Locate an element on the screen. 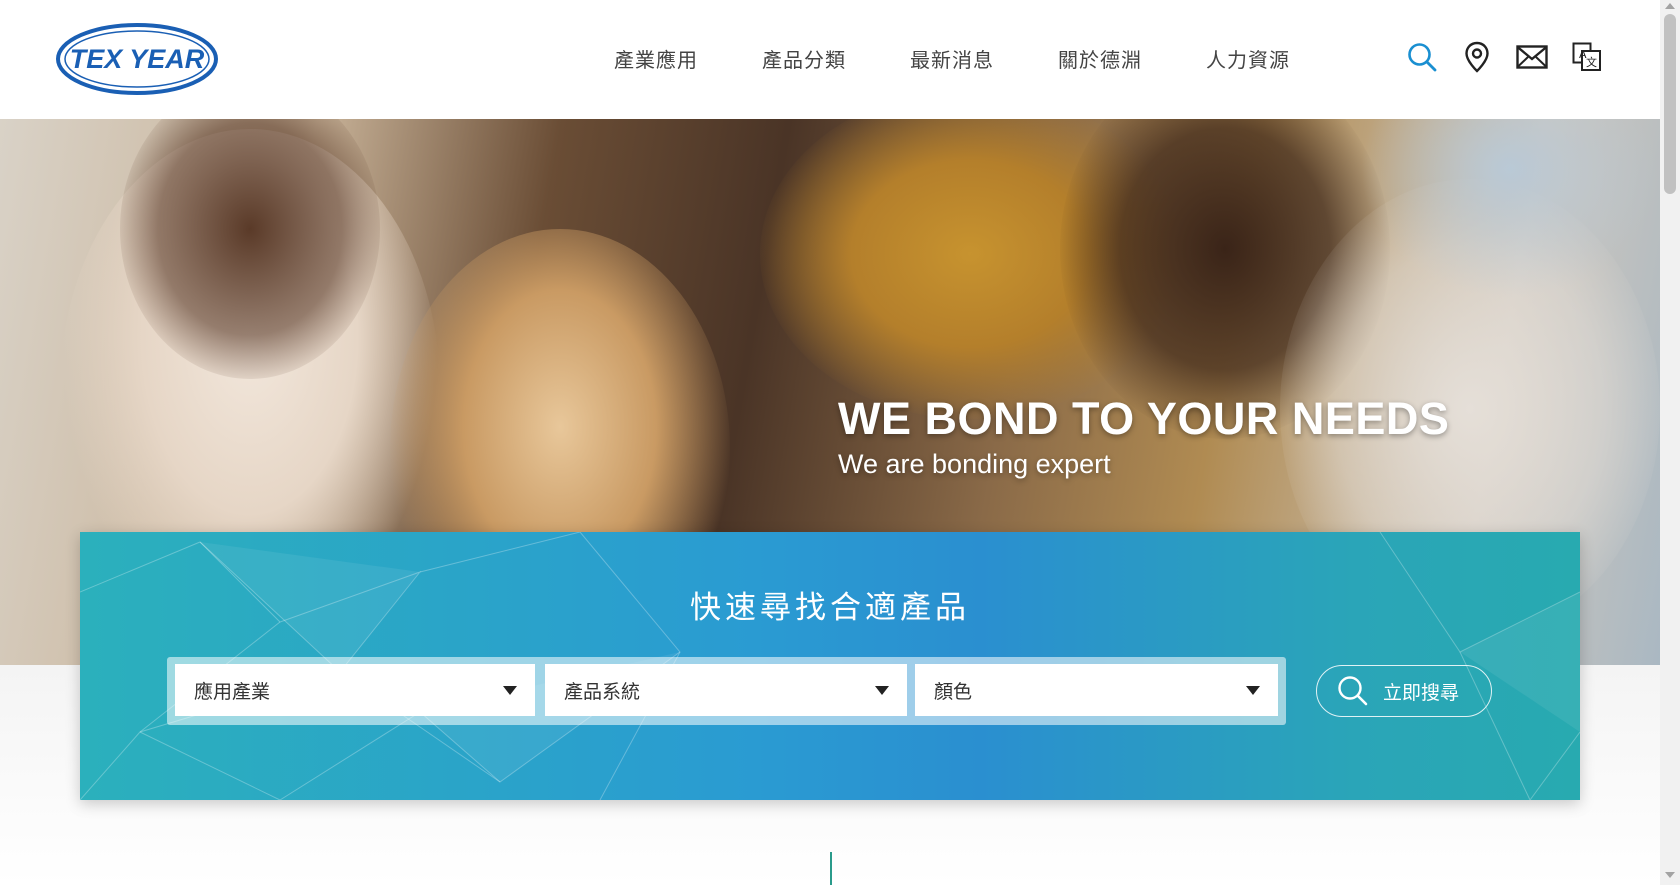  header-icon-group: A文 is located at coordinates (1515, 57).